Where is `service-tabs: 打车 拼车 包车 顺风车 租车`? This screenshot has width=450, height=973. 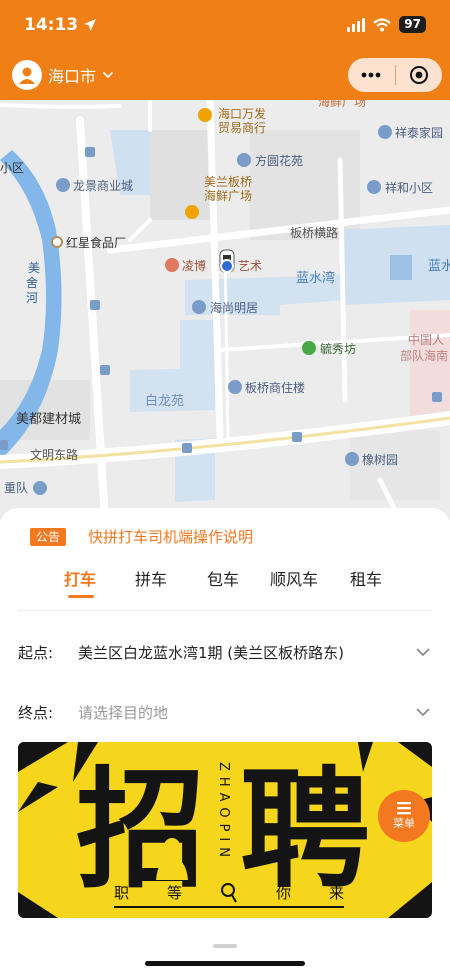 service-tabs: 打车 拼车 包车 顺风车 租车 is located at coordinates (225, 589).